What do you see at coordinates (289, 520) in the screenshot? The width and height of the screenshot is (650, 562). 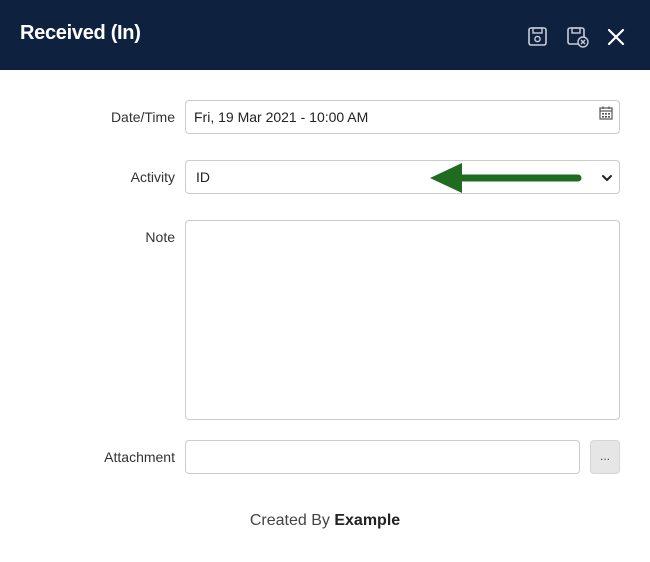 I see `created-by-prefix: Created By` at bounding box center [289, 520].